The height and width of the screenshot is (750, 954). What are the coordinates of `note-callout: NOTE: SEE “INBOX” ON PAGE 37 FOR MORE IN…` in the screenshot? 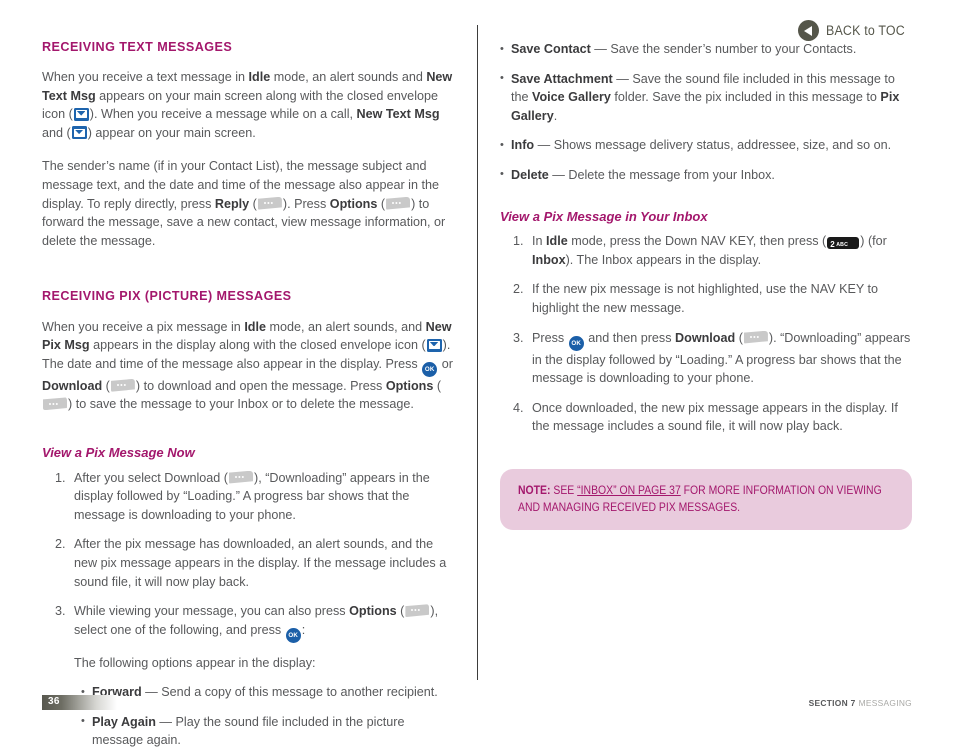 It's located at (706, 499).